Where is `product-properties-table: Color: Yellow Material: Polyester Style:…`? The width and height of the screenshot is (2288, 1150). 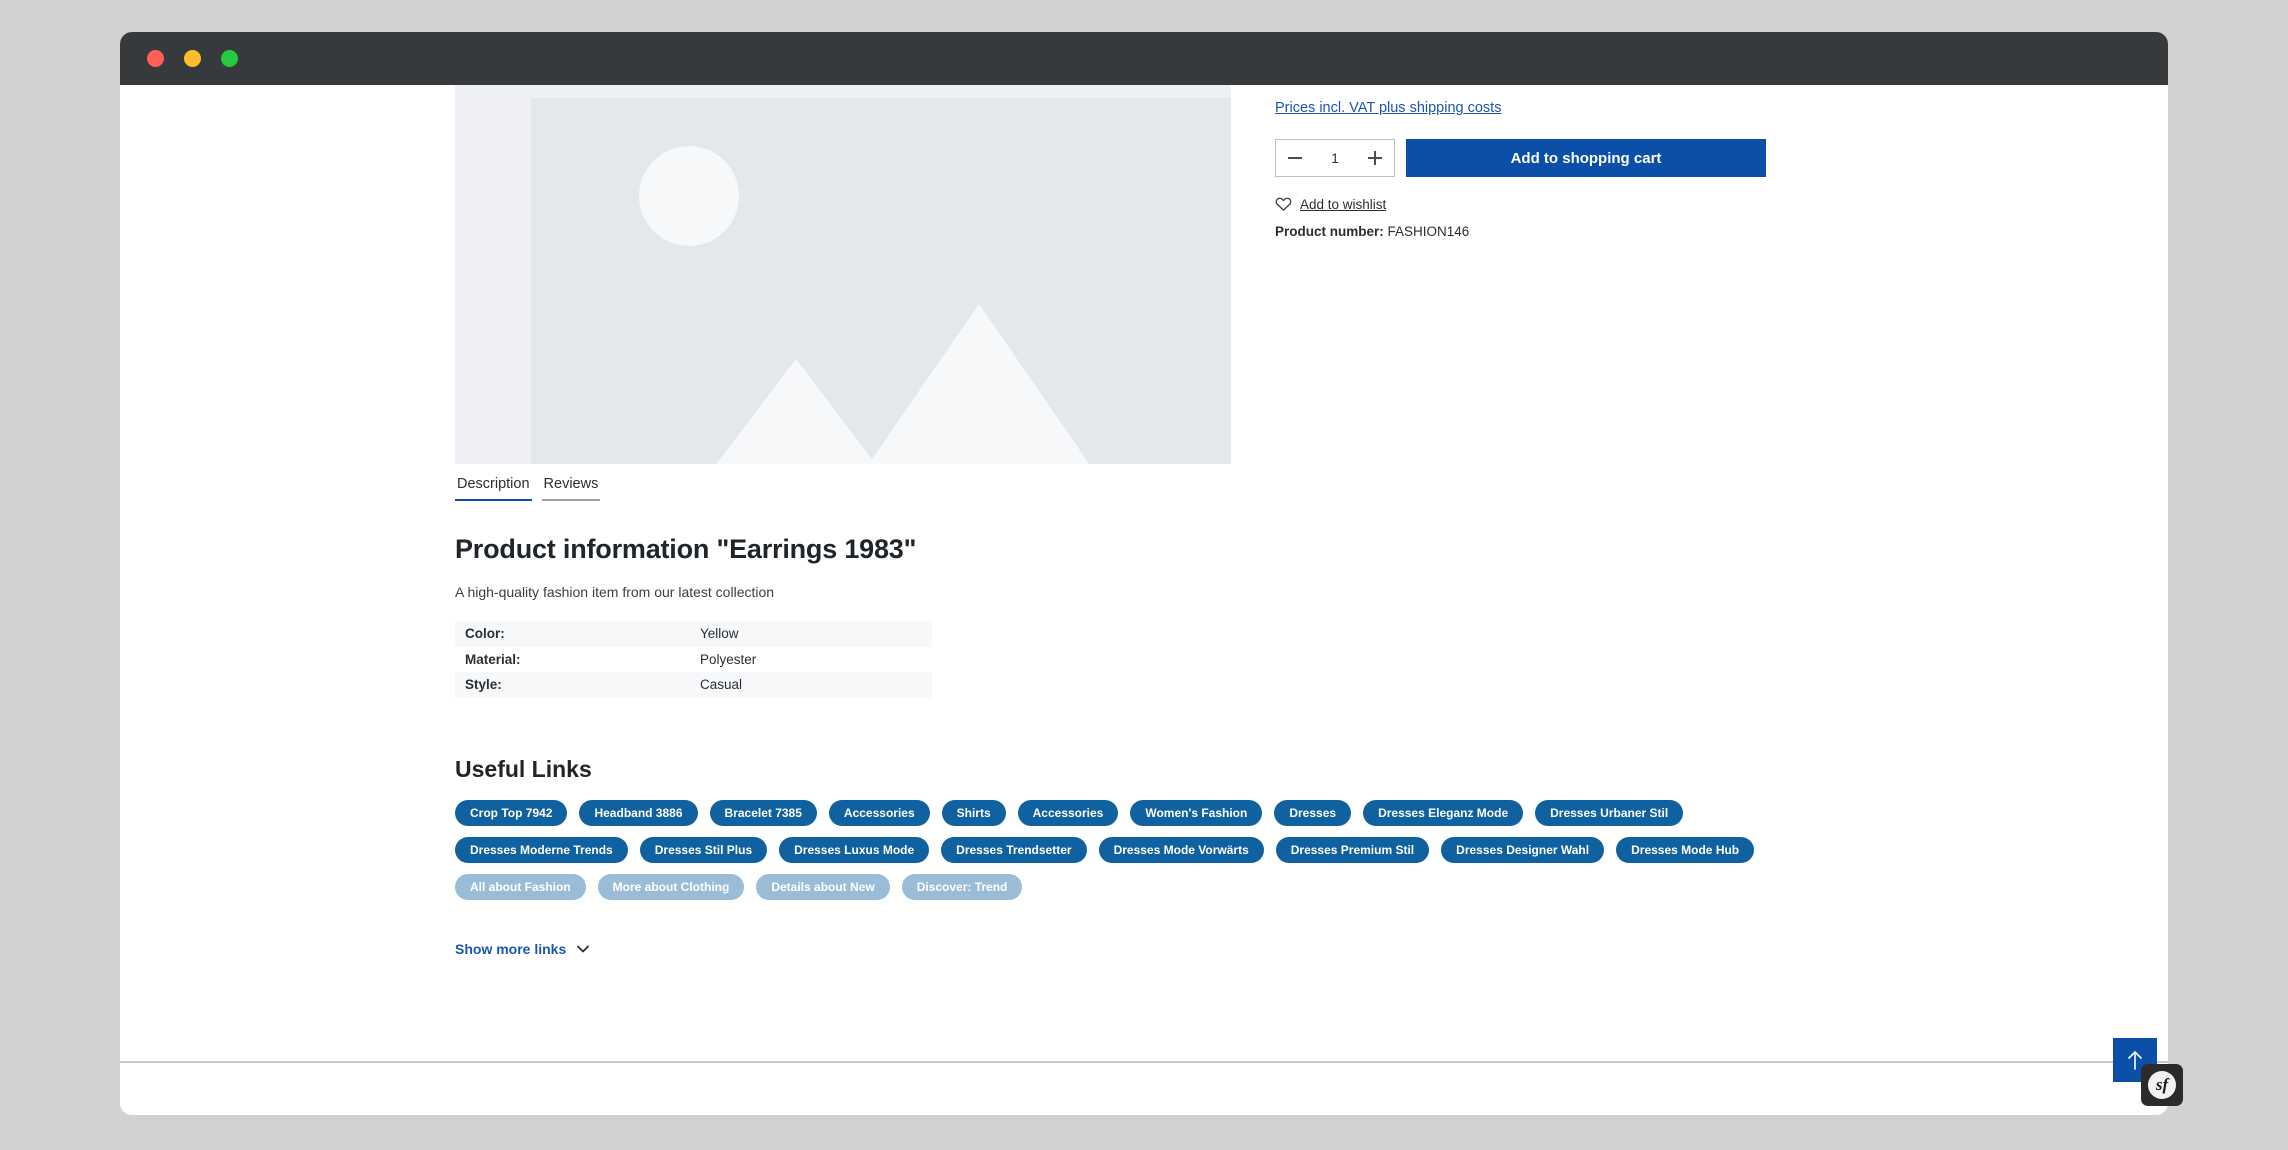 product-properties-table: Color: Yellow Material: Polyester Style:… is located at coordinates (693, 659).